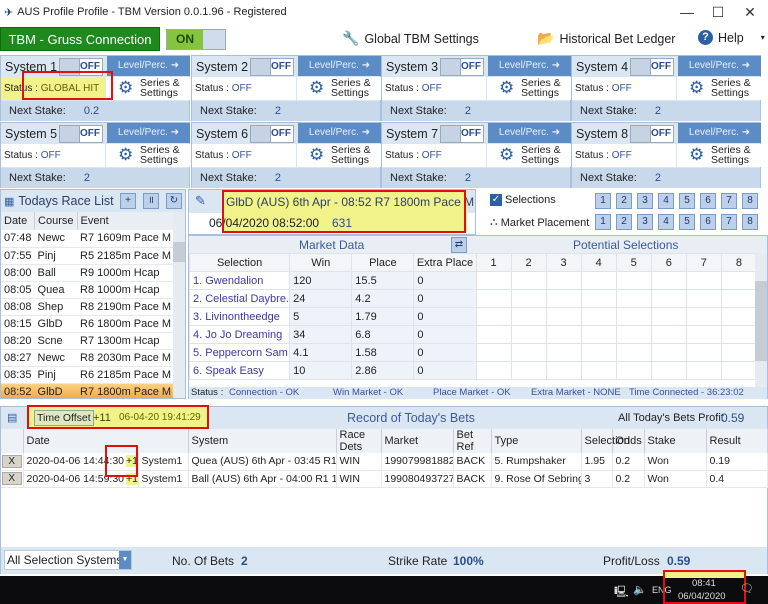 This screenshot has width=768, height=604. What do you see at coordinates (645, 201) in the screenshot?
I see `selection-number-button: 3` at bounding box center [645, 201].